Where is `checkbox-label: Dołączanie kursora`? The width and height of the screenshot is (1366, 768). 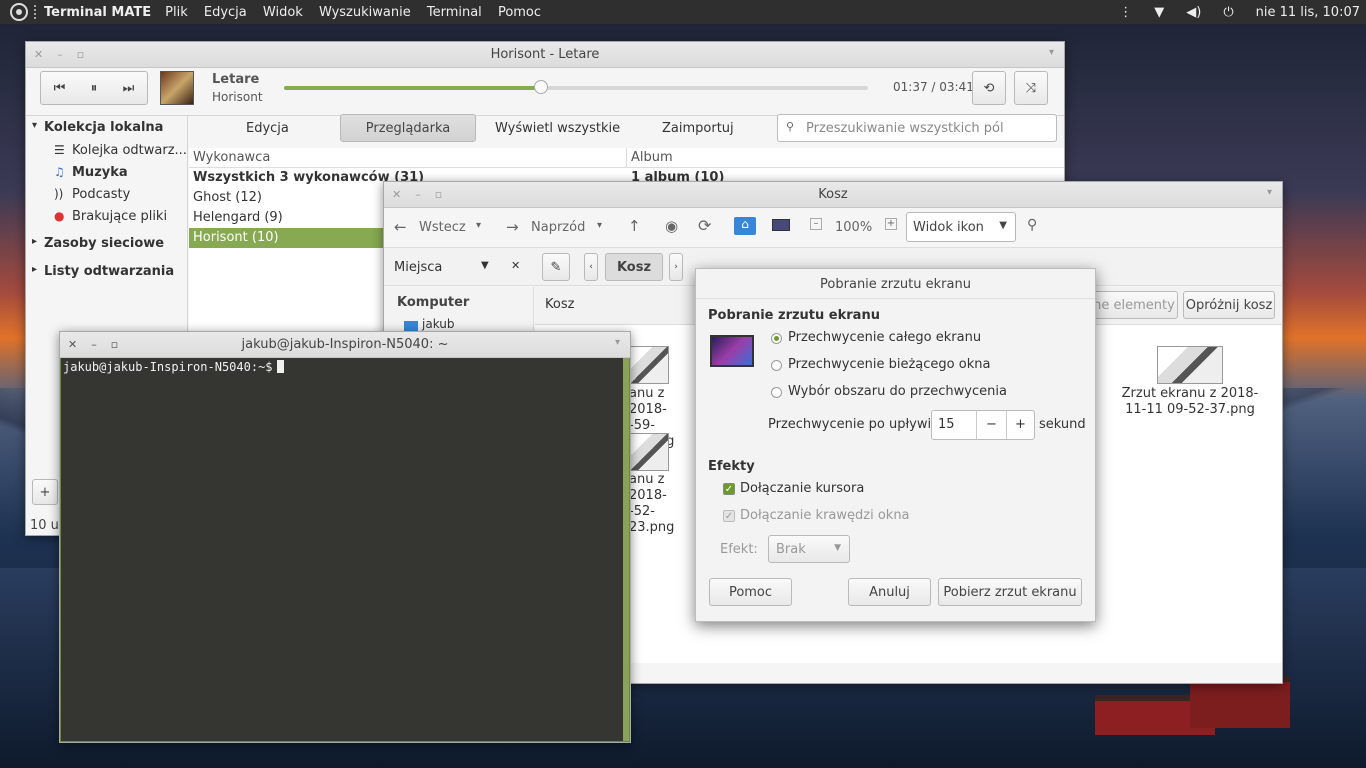 checkbox-label: Dołączanie kursora is located at coordinates (802, 488).